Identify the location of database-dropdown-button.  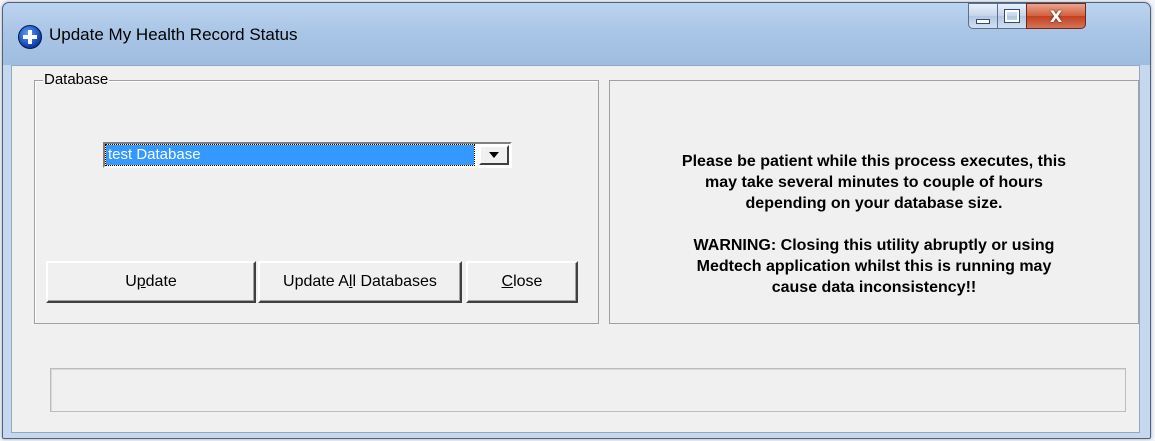
(494, 155).